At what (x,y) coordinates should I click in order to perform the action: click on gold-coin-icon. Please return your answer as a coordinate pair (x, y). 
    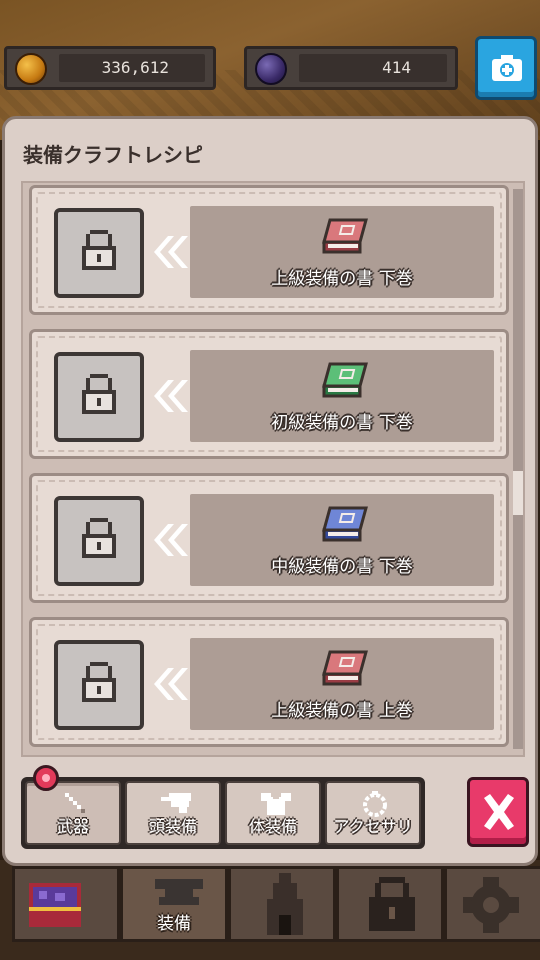
    Looking at the image, I should click on (31, 69).